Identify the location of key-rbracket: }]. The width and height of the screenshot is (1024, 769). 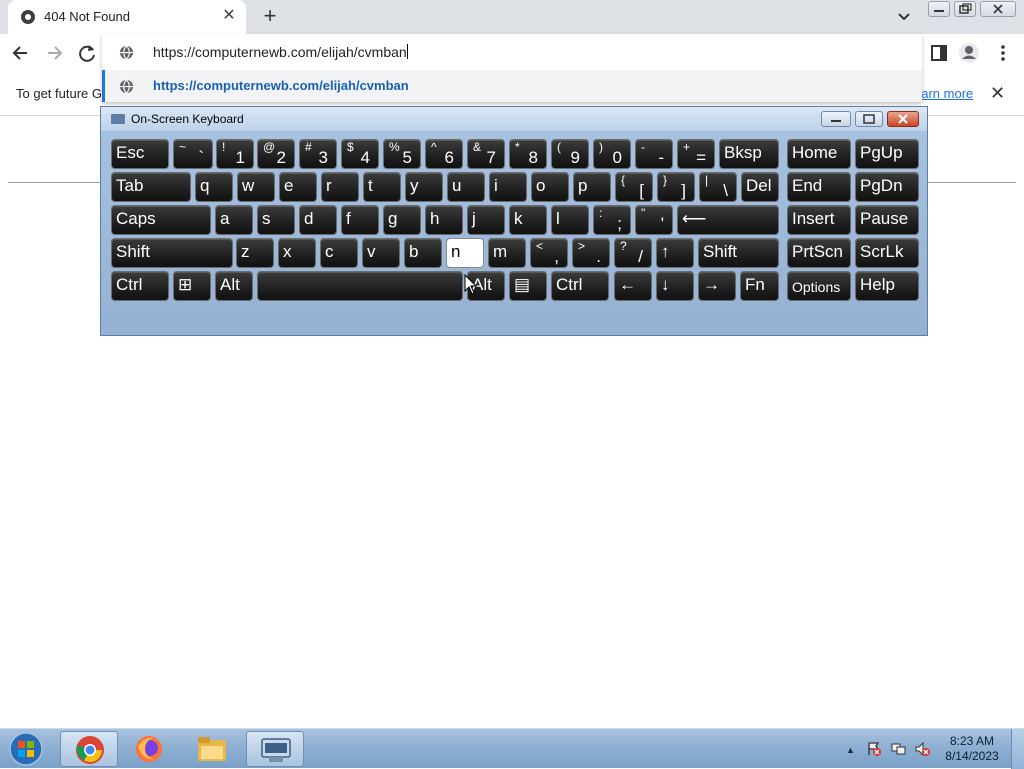
(676, 187).